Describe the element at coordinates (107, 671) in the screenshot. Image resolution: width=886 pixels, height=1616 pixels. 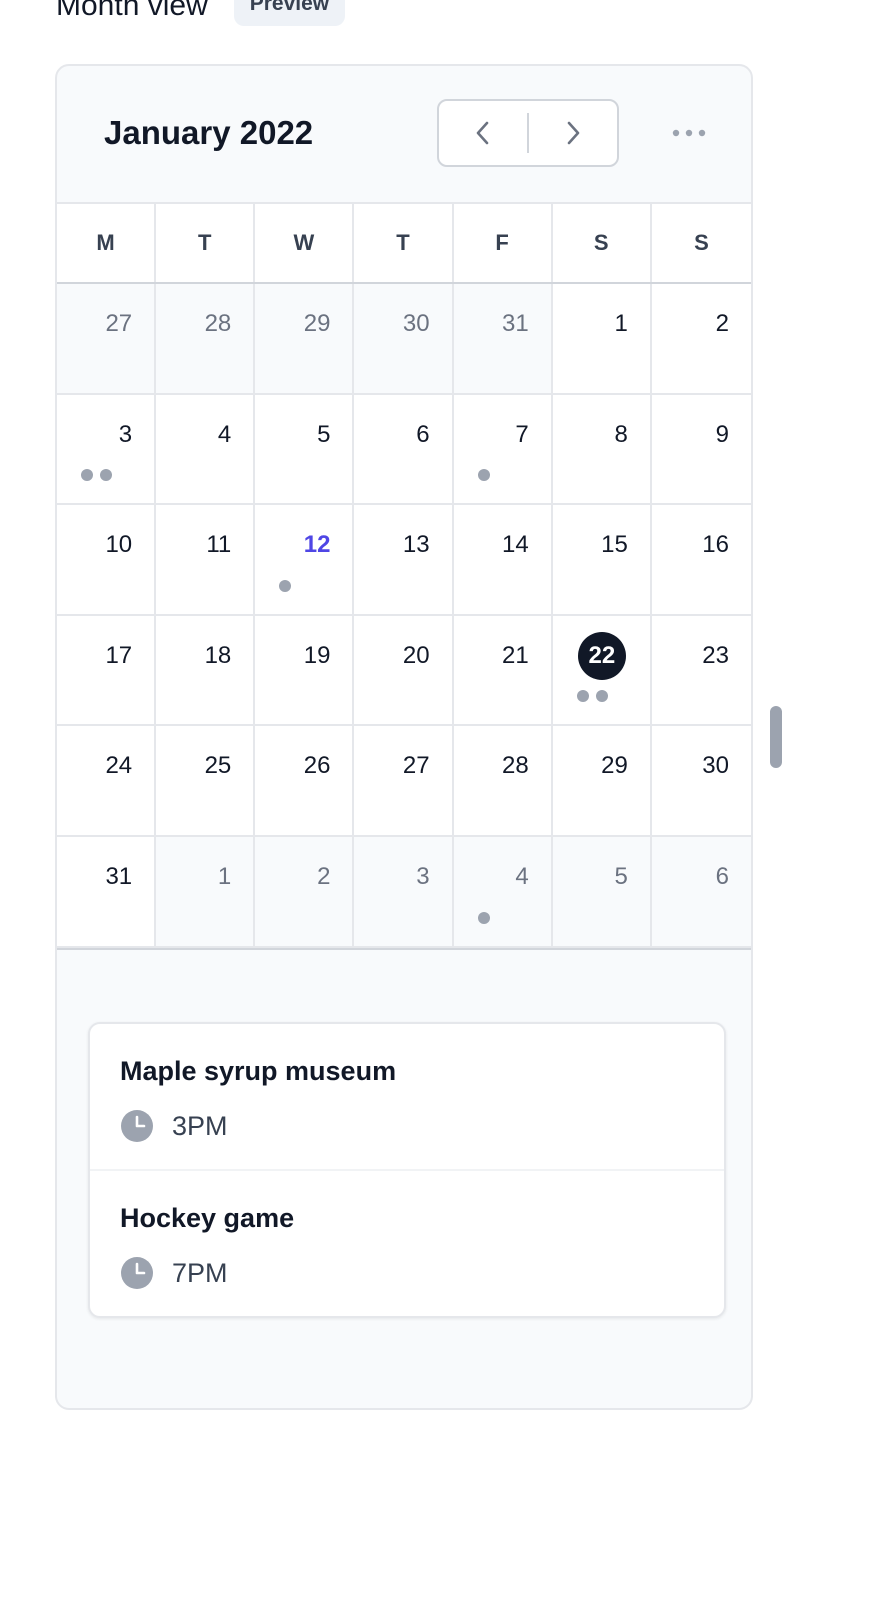
I see `day-cell: 17` at that location.